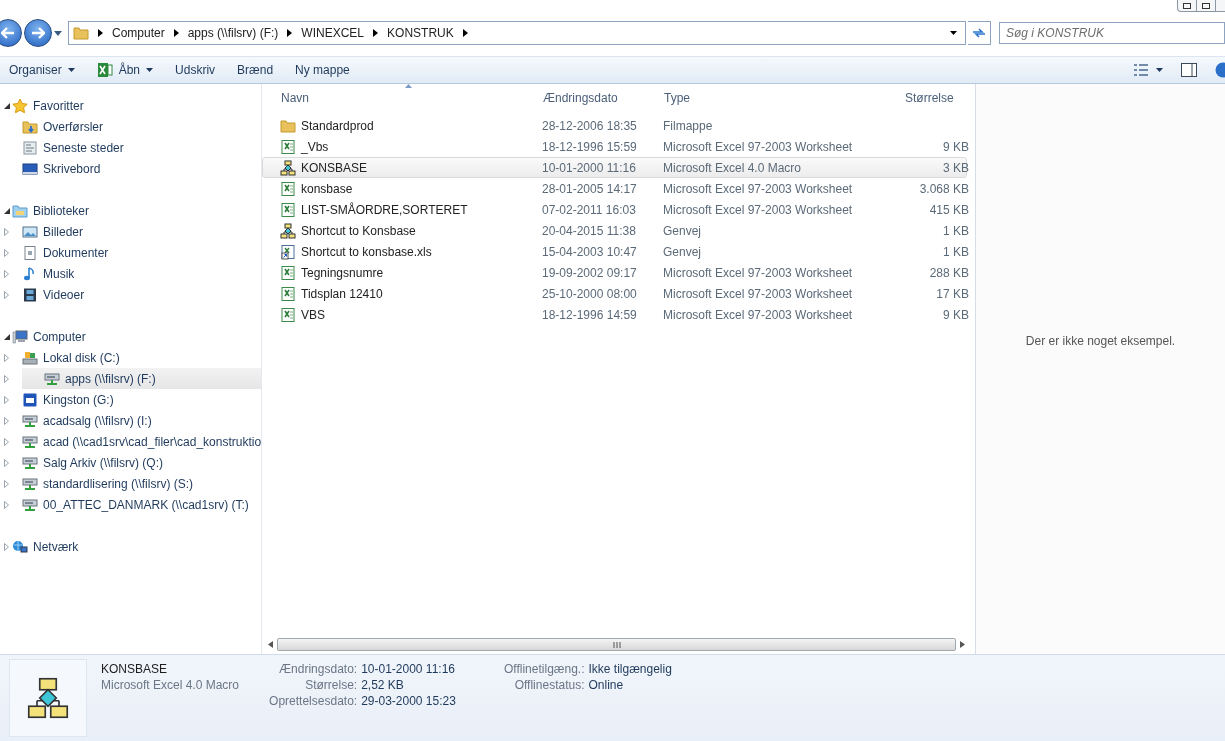 The image size is (1225, 741). I want to click on sidebar-item: Musik, so click(141, 273).